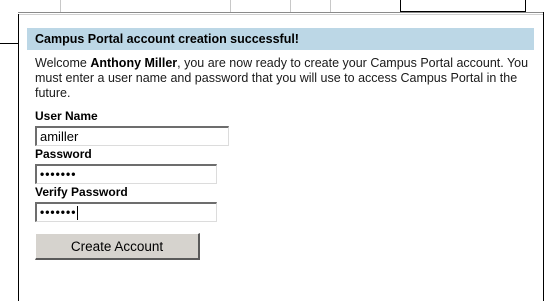  What do you see at coordinates (9, 43) in the screenshot?
I see `callout-pointer` at bounding box center [9, 43].